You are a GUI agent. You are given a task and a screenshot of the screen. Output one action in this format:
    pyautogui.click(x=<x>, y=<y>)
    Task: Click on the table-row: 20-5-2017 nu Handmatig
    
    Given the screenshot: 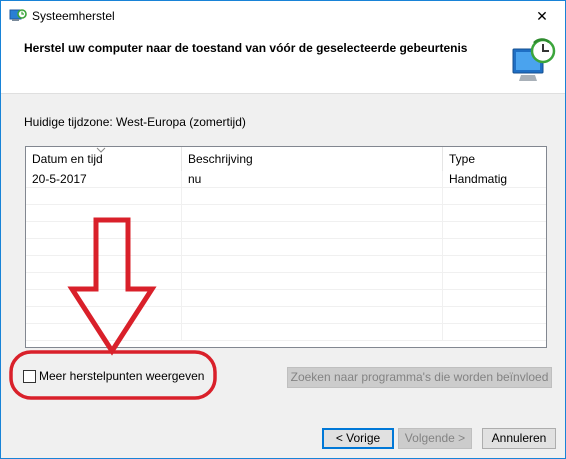 What is the action you would take?
    pyautogui.click(x=286, y=179)
    